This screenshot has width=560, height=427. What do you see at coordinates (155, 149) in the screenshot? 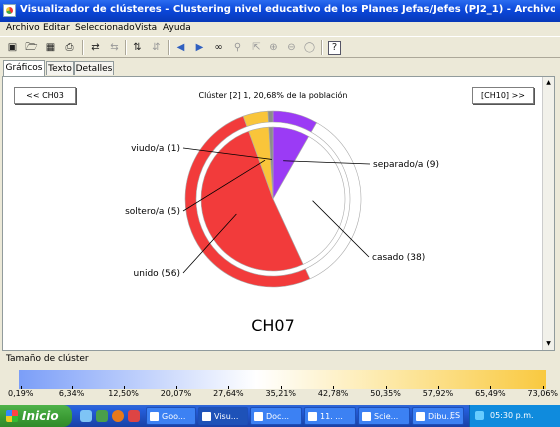
I see `pie-slice-label: viudo/a (1)` at bounding box center [155, 149].